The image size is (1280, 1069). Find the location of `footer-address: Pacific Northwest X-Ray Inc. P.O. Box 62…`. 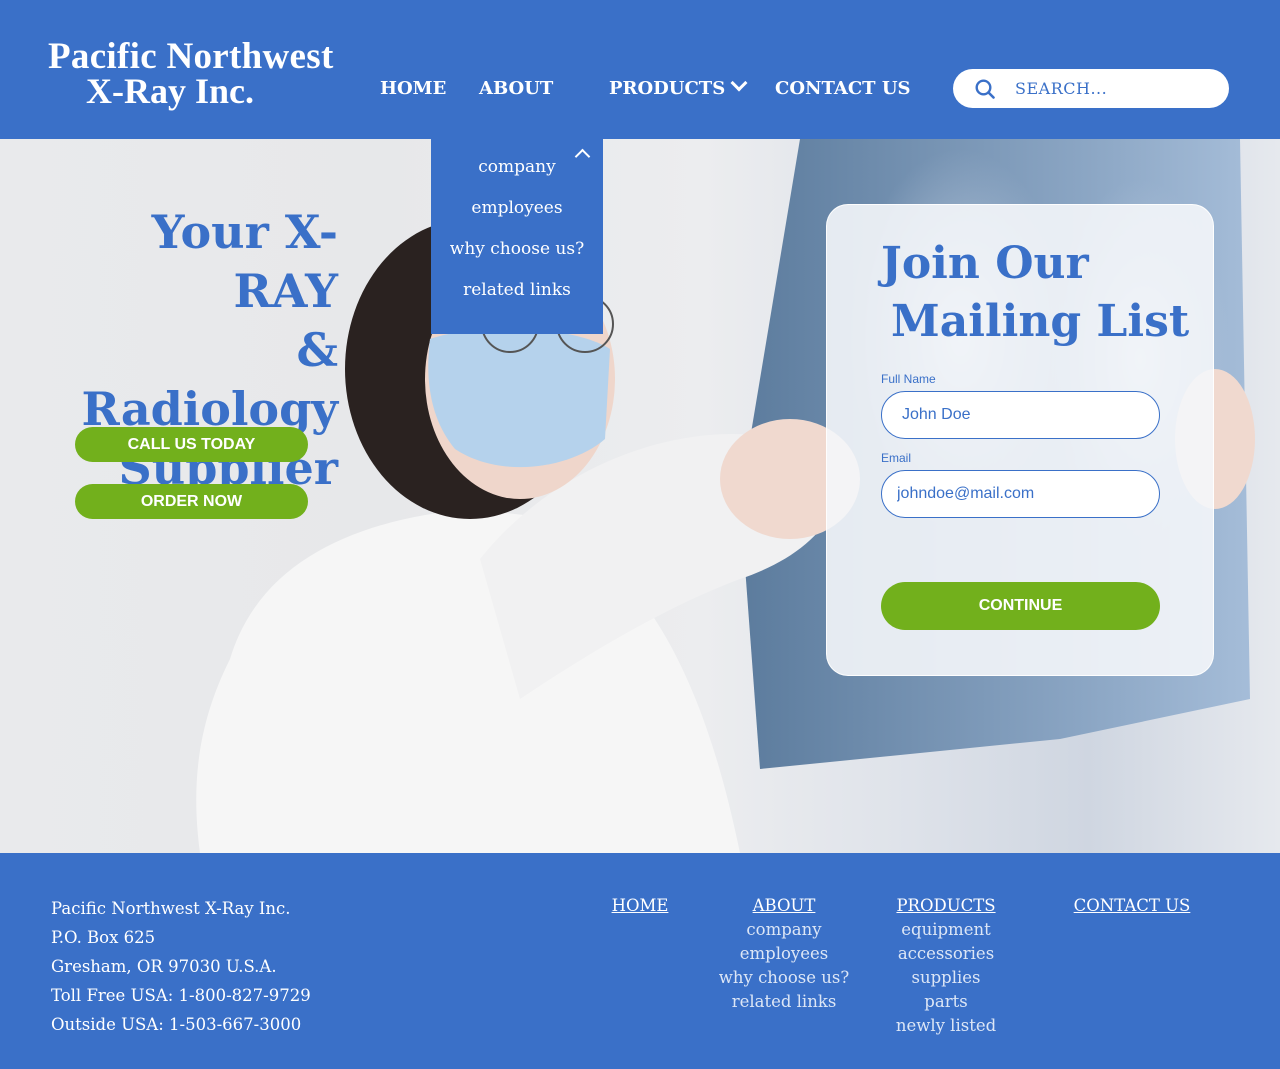

footer-address: Pacific Northwest X-Ray Inc. P.O. Box 62… is located at coordinates (181, 966).